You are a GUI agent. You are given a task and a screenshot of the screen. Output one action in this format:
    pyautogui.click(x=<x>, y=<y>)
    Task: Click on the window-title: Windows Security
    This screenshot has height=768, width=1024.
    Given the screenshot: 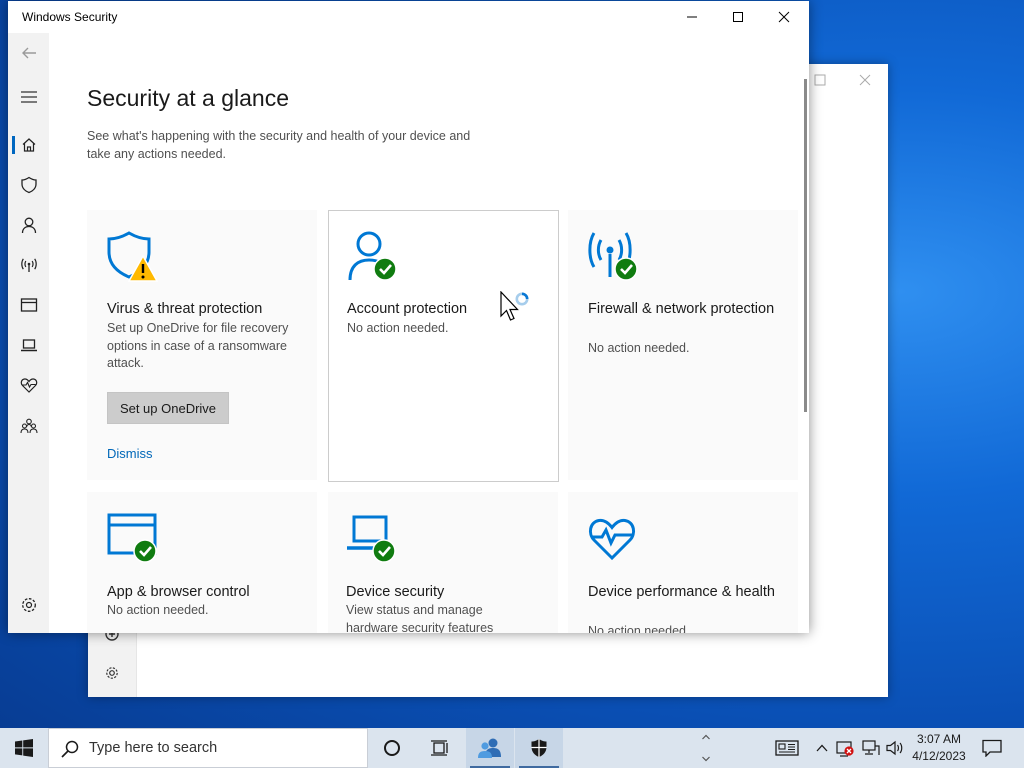 What is the action you would take?
    pyautogui.click(x=70, y=17)
    